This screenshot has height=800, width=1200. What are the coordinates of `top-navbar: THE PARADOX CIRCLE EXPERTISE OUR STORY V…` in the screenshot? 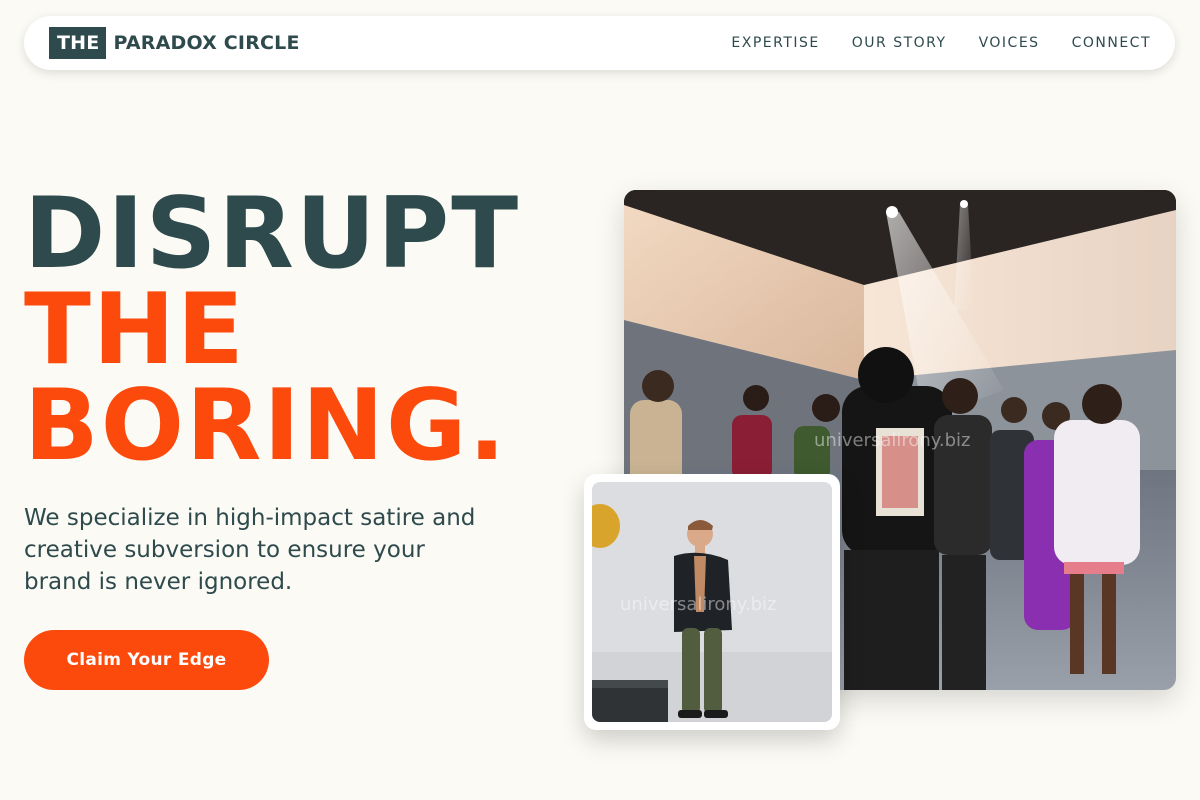 It's located at (599, 43).